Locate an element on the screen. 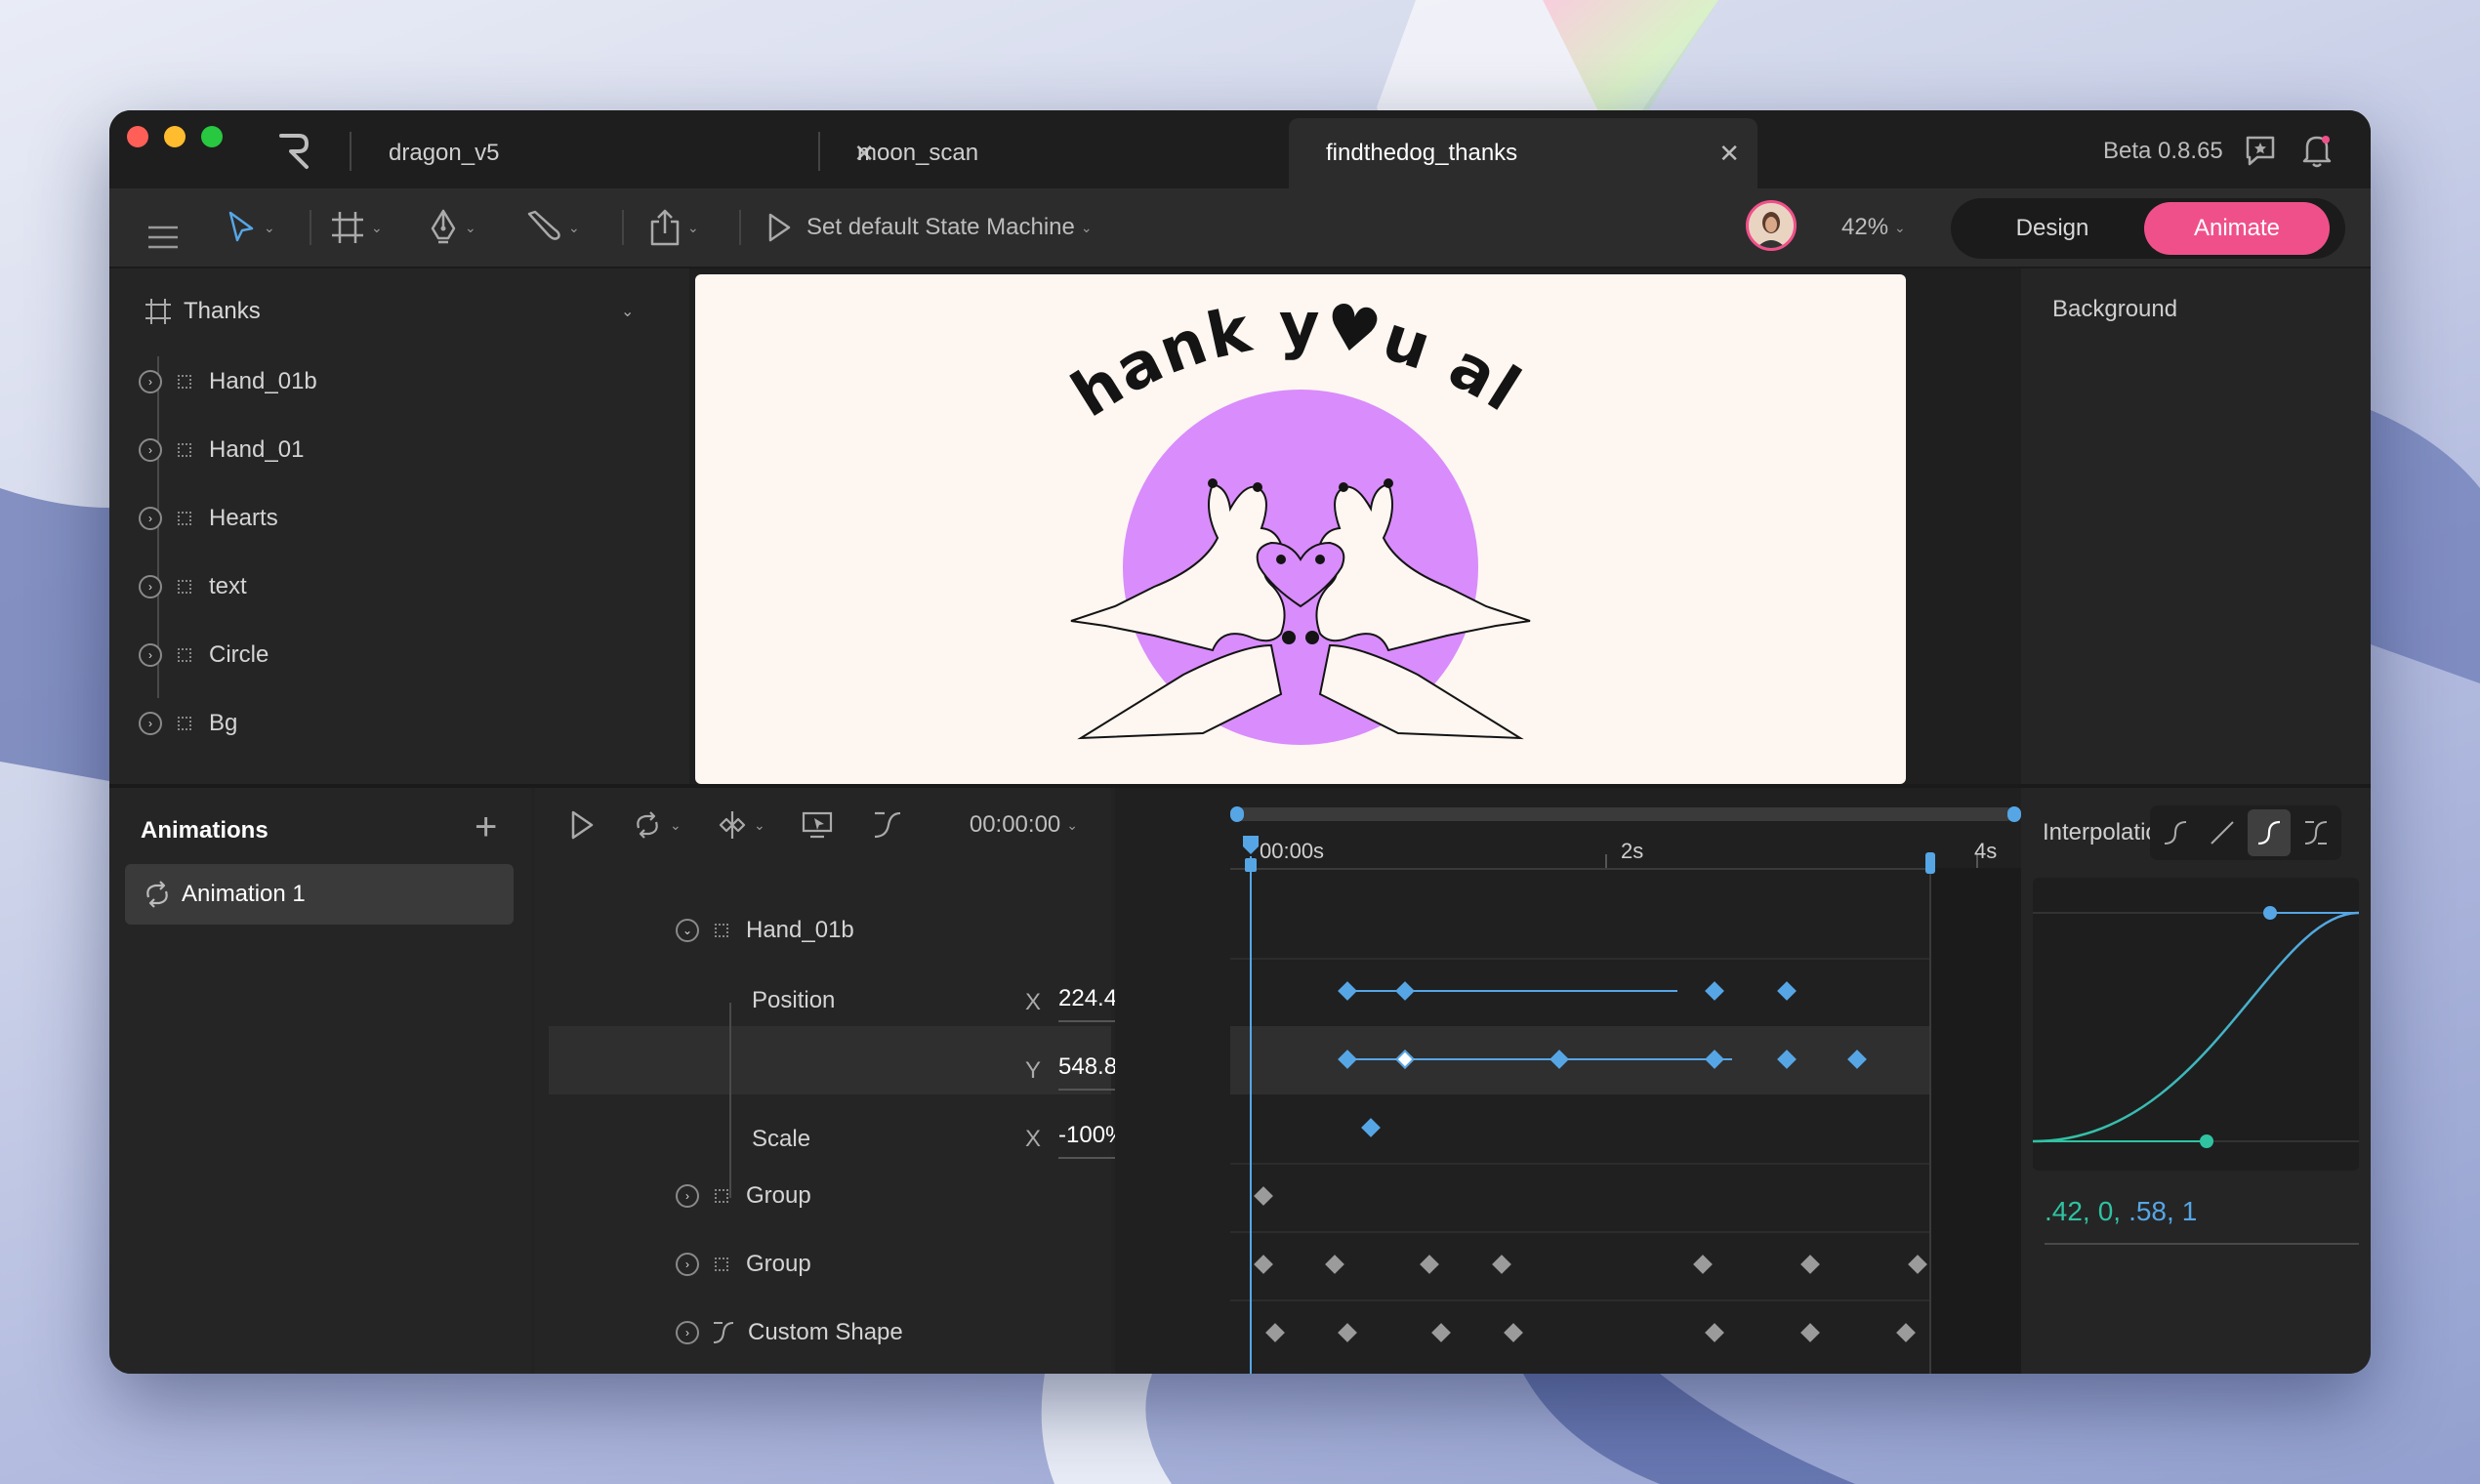  timeline-play-button is located at coordinates (582, 825).